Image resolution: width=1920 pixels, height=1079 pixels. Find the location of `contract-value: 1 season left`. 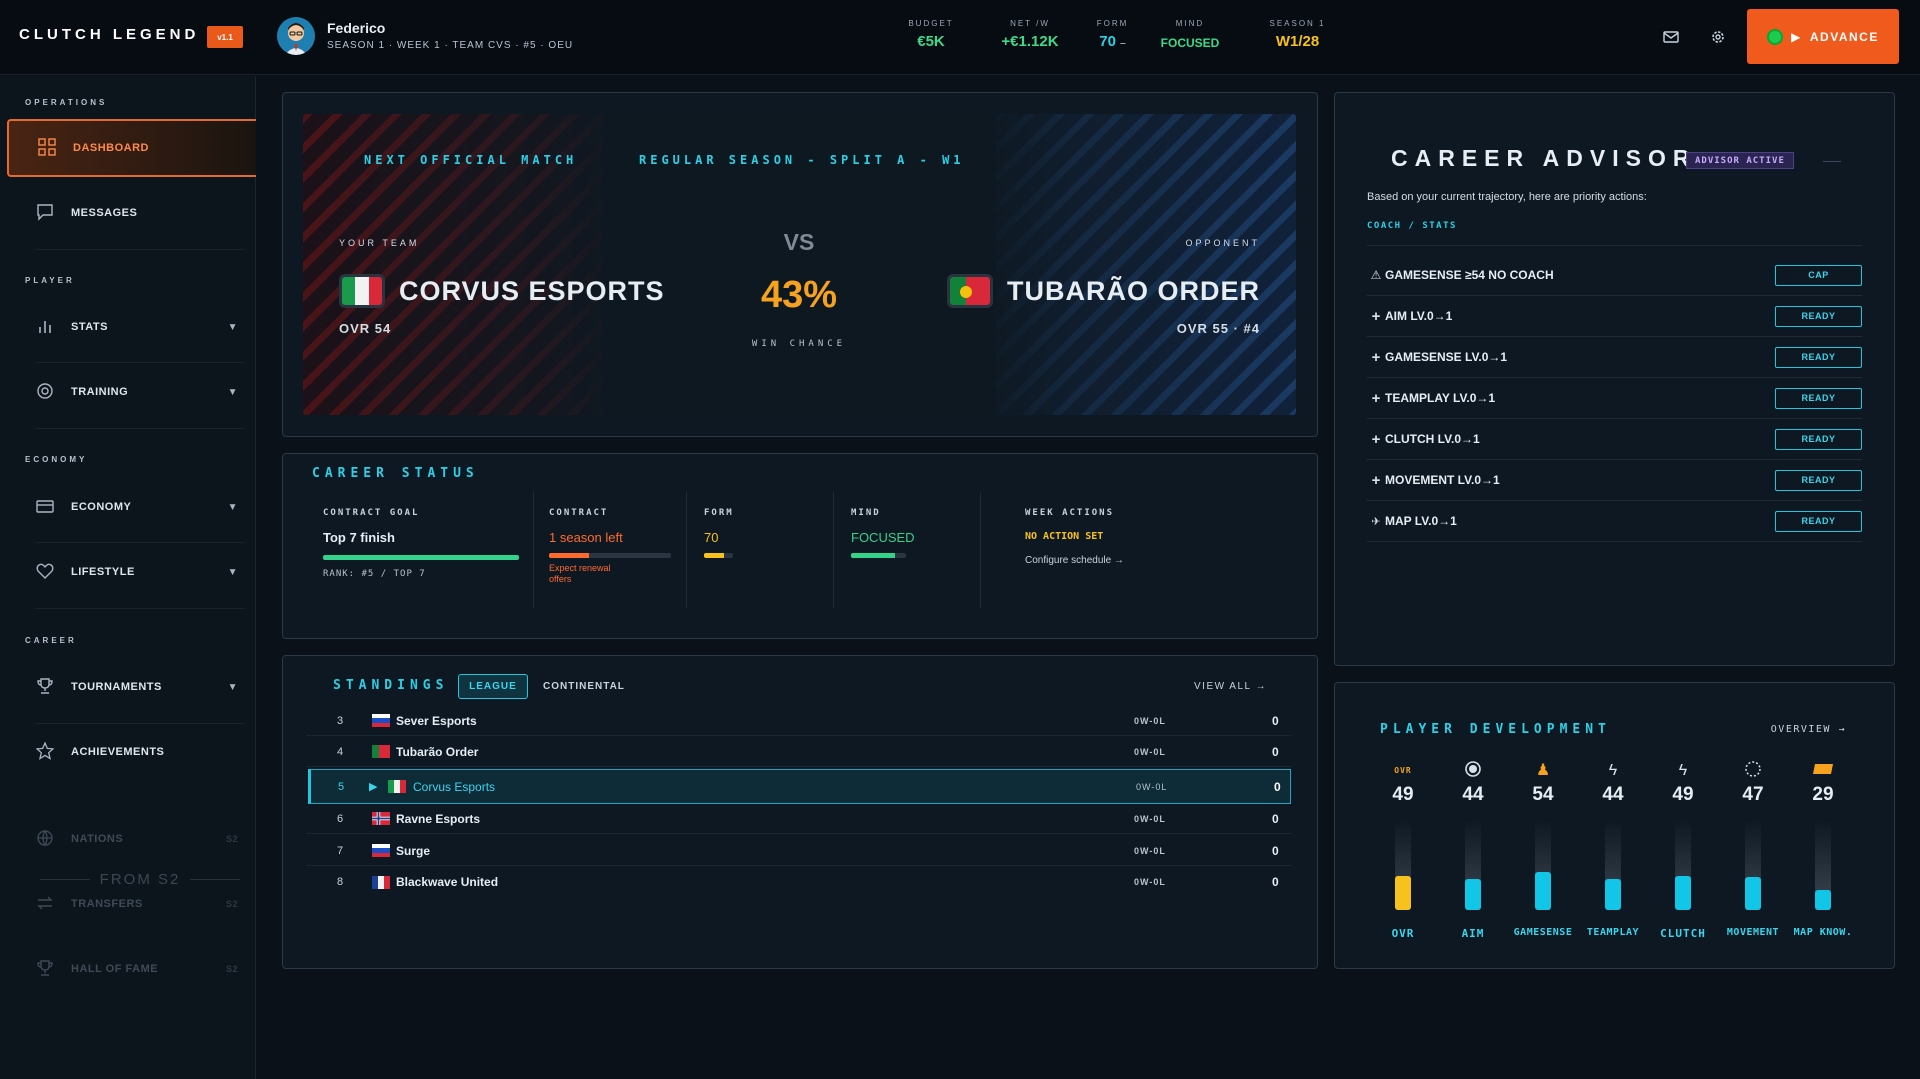

contract-value: 1 season left is located at coordinates (586, 537).